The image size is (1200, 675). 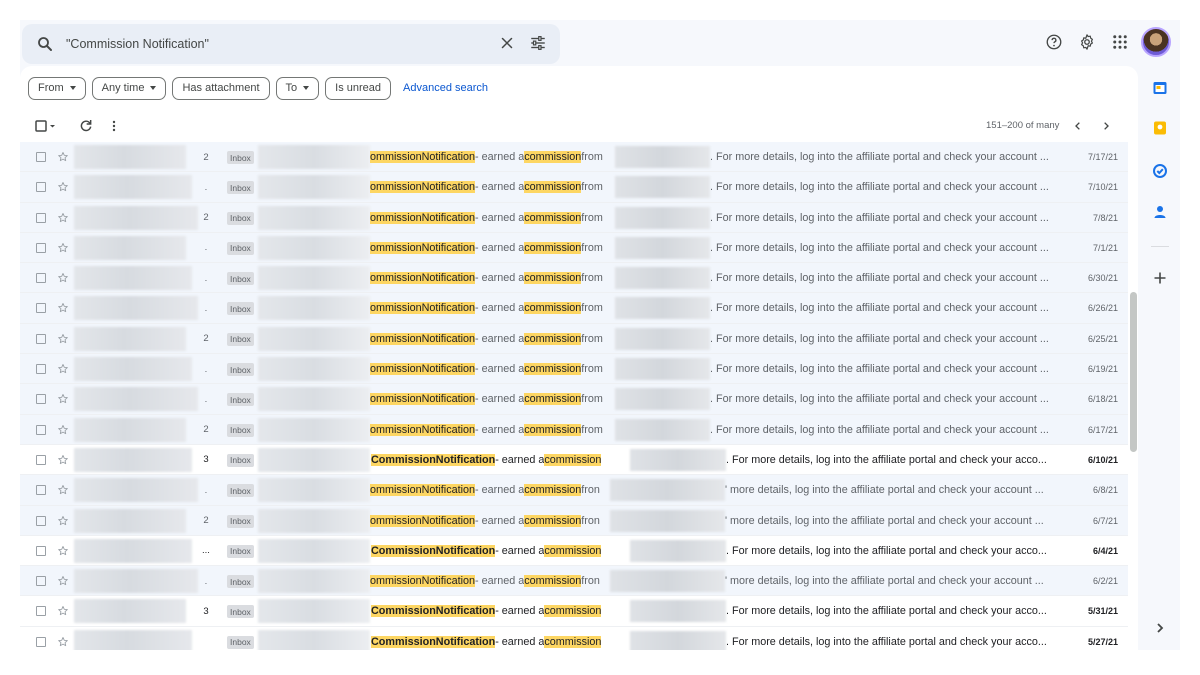 What do you see at coordinates (291, 88) in the screenshot?
I see `filter-chip-label: To` at bounding box center [291, 88].